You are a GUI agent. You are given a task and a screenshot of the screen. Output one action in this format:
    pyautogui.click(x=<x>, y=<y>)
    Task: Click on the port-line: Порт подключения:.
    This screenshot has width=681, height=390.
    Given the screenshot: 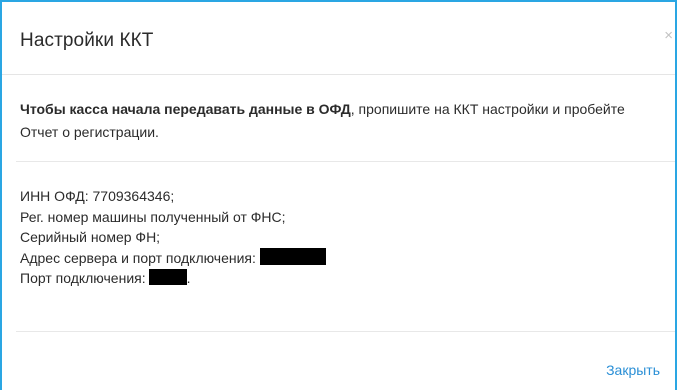 What is the action you would take?
    pyautogui.click(x=173, y=278)
    